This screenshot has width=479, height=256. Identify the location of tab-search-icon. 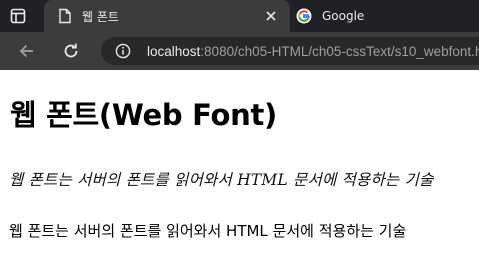
(18, 16).